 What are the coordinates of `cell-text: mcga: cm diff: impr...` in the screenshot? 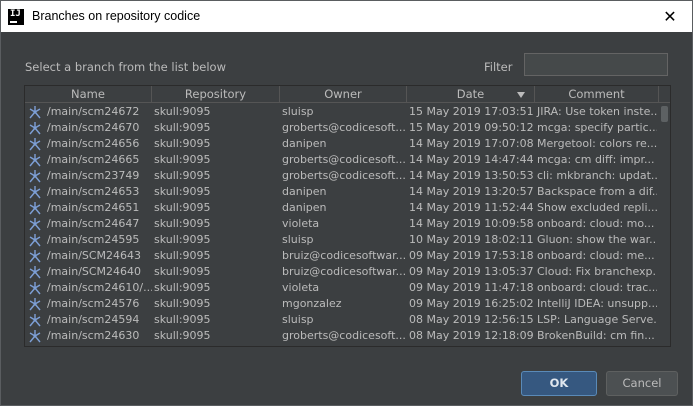 It's located at (596, 159).